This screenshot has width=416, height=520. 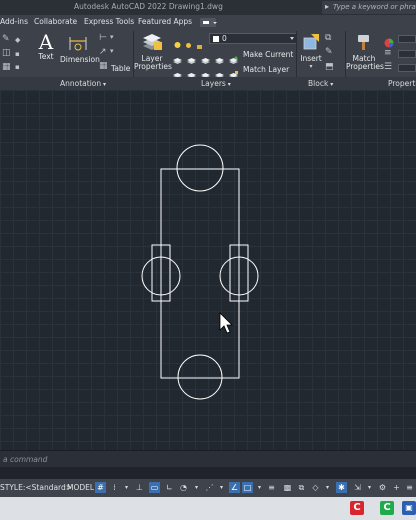 I want to click on array-tool-icon: ▦, so click(x=6, y=67).